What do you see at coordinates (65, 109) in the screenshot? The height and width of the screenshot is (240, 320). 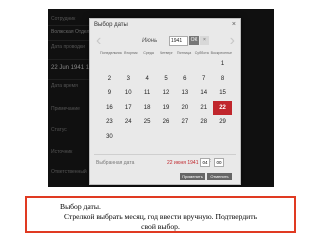 I see `background-field-label: Примечание` at bounding box center [65, 109].